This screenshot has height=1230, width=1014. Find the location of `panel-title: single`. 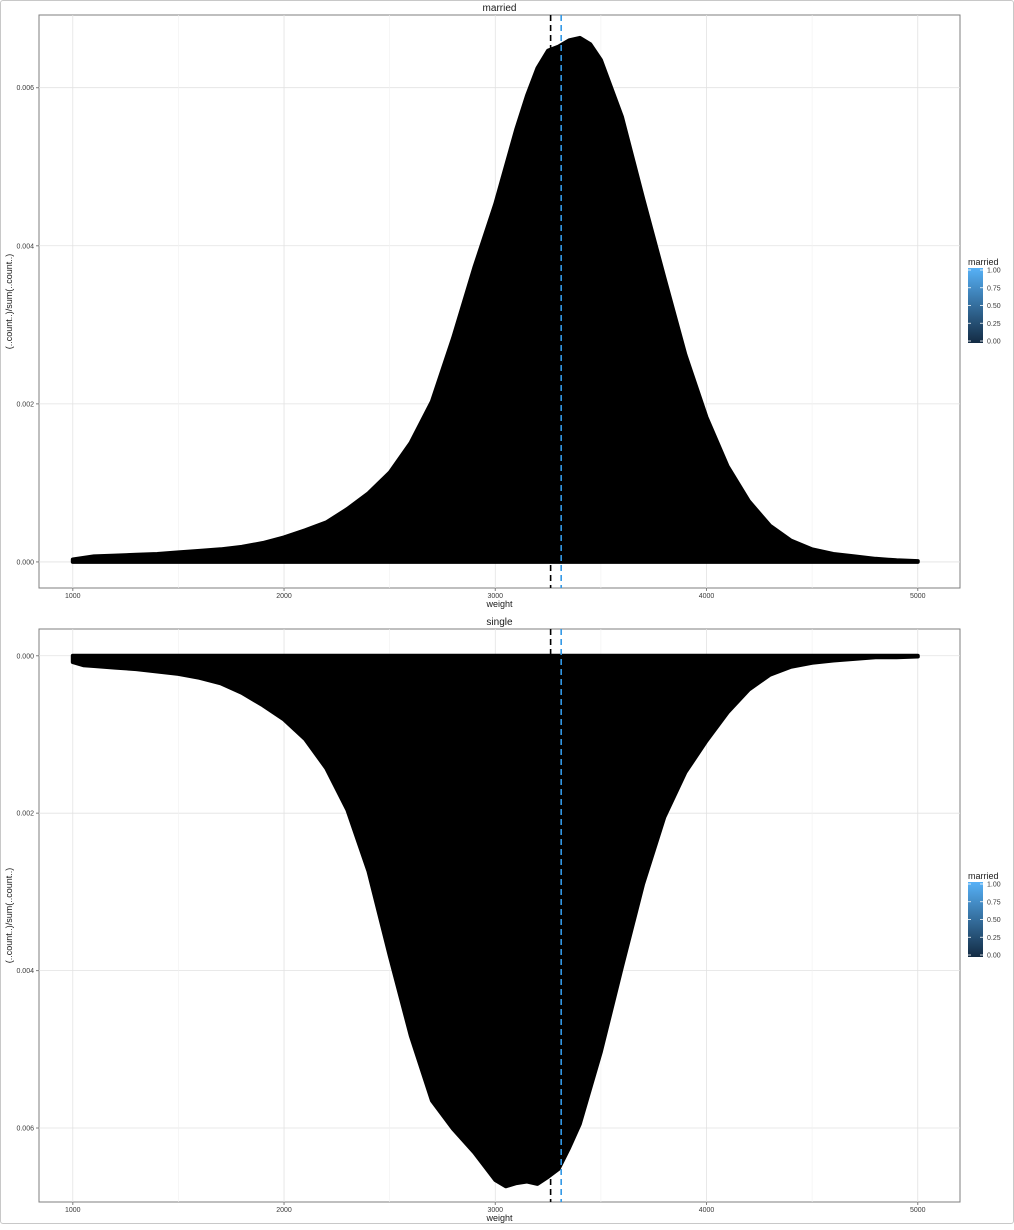

panel-title: single is located at coordinates (499, 622).